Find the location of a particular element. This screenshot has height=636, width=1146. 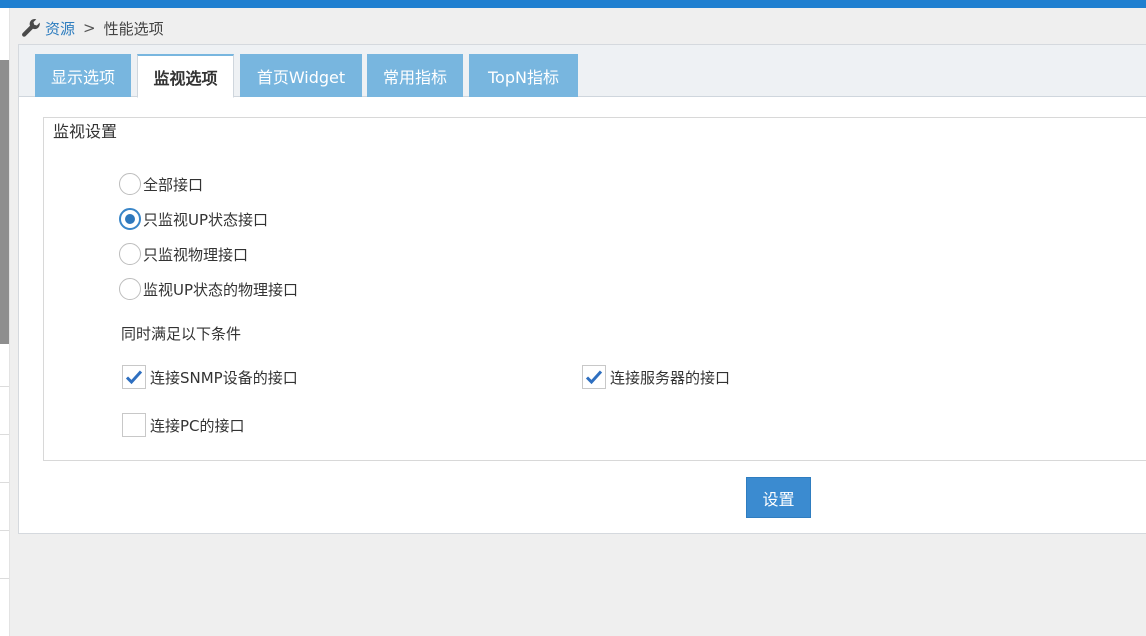

breadcrumb-current: 性能选项 is located at coordinates (133, 28).